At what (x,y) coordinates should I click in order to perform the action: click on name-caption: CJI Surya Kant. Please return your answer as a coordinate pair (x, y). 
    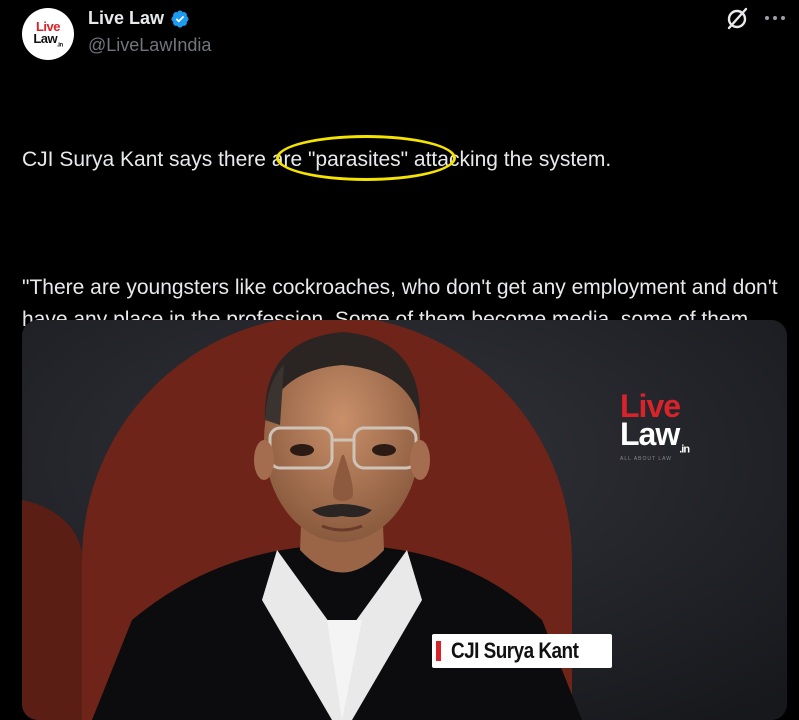
    Looking at the image, I should click on (522, 651).